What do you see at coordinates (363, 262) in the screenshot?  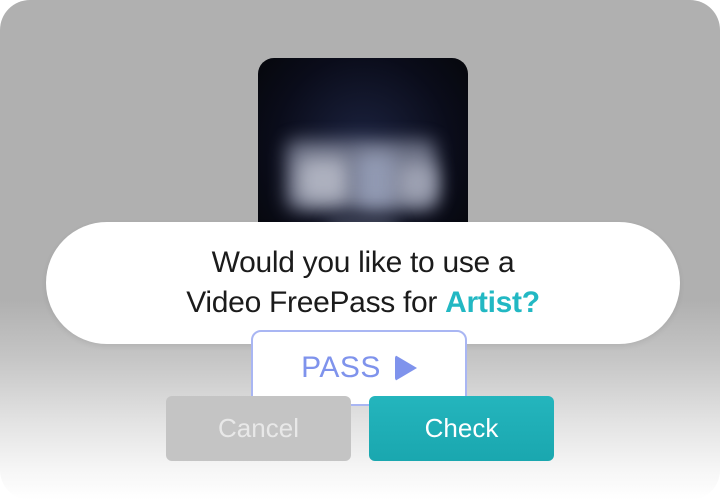 I see `prompt-line-1: Would you like to use a` at bounding box center [363, 262].